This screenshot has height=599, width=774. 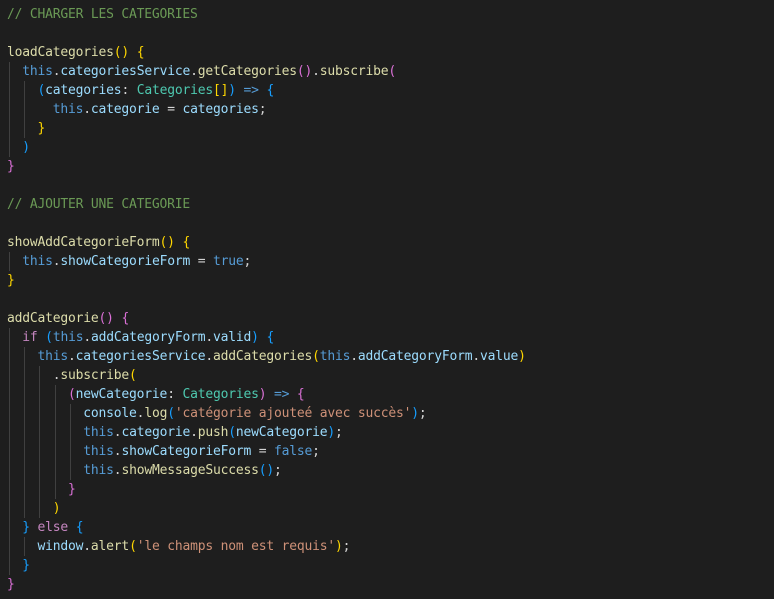 I want to click on code-line: this.categorie.push(newCategorie);, so click(x=175, y=432).